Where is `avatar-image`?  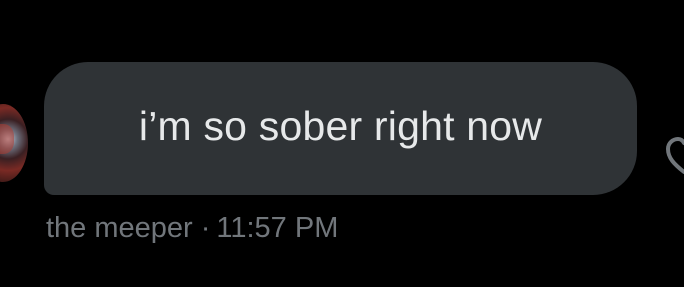
avatar-image is located at coordinates (7, 139).